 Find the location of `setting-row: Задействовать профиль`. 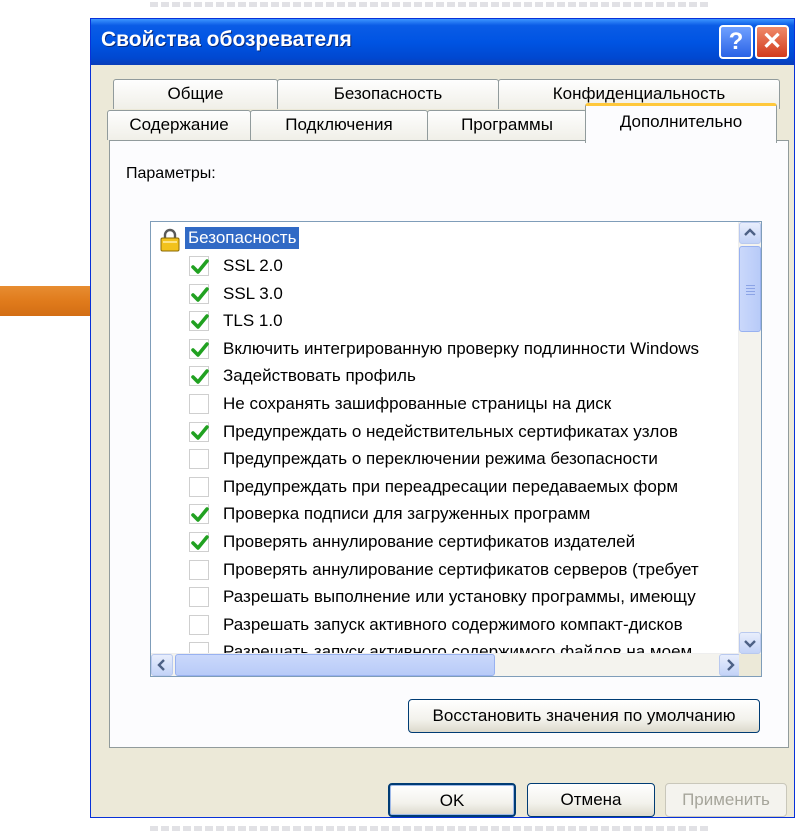

setting-row: Задействовать профиль is located at coordinates (445, 377).